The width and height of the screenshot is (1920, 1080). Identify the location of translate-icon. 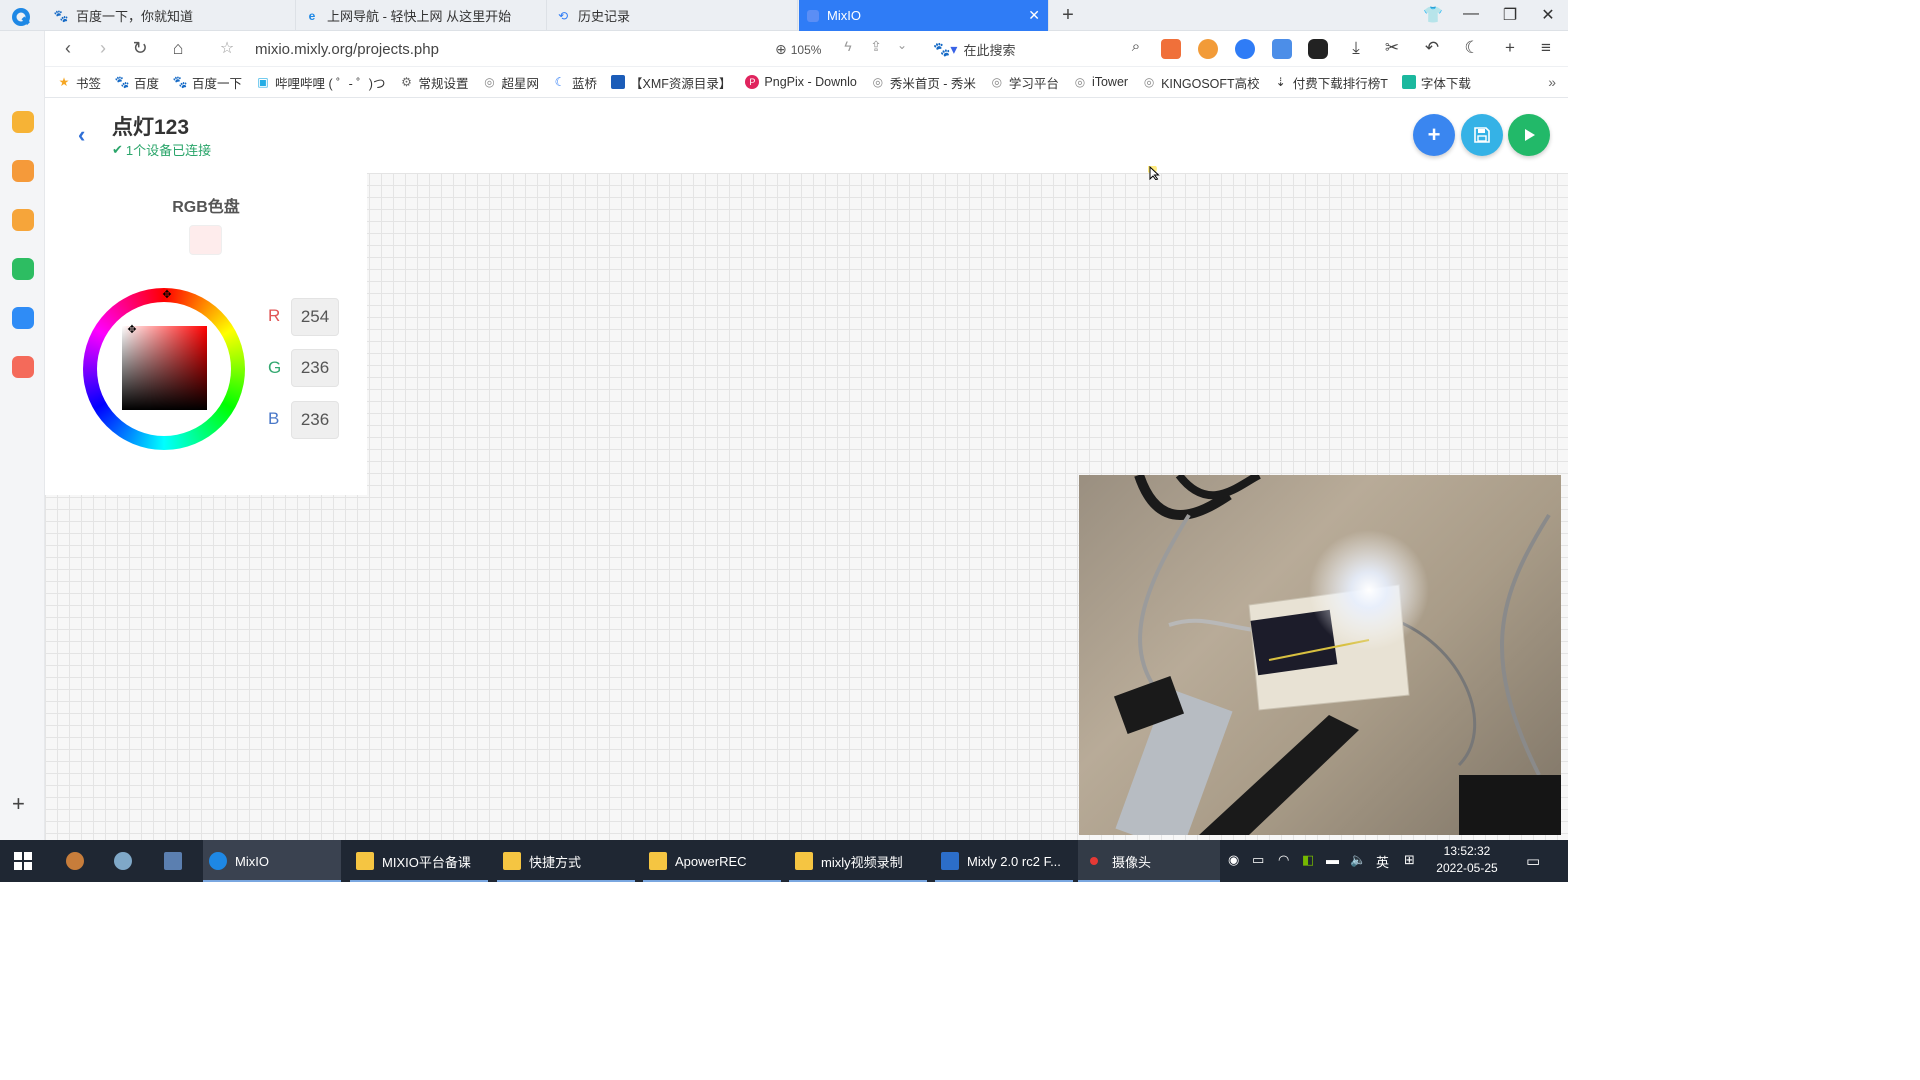
(1171, 49).